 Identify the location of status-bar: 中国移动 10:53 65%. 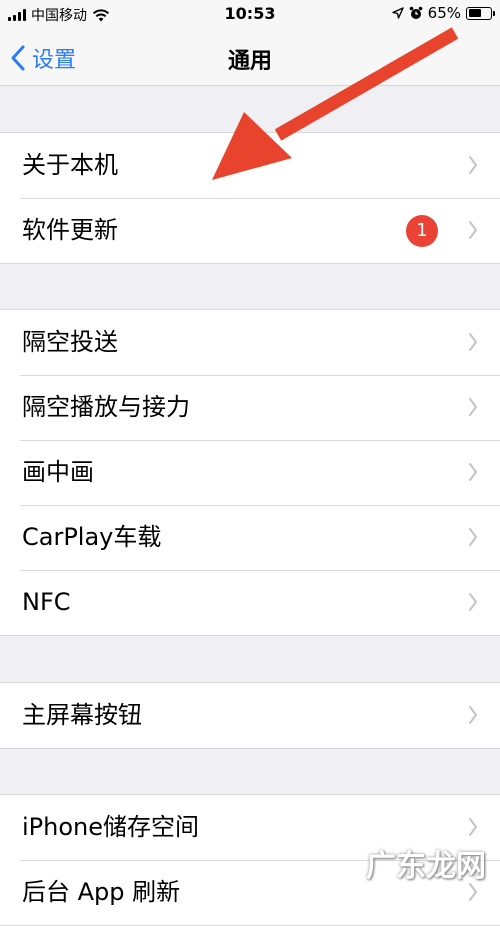
(250, 15).